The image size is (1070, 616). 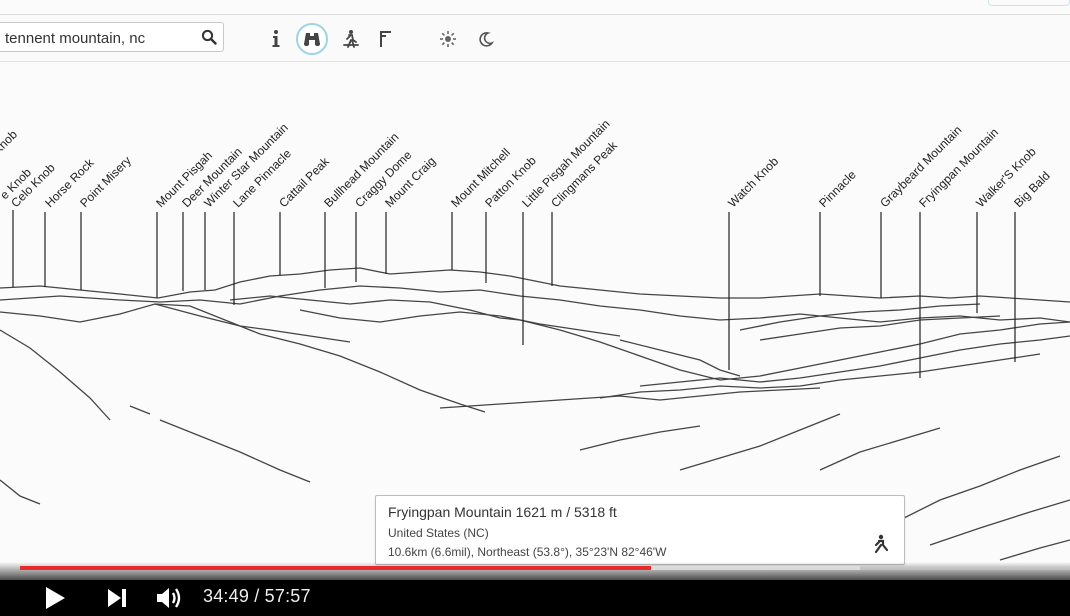 I want to click on next-icon, so click(x=117, y=598).